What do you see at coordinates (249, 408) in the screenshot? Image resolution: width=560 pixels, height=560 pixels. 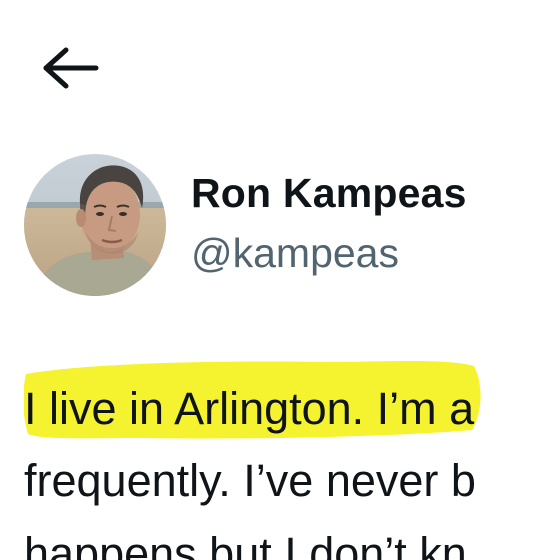 I see `tweet-line: I live in Arlington. I’m a` at bounding box center [249, 408].